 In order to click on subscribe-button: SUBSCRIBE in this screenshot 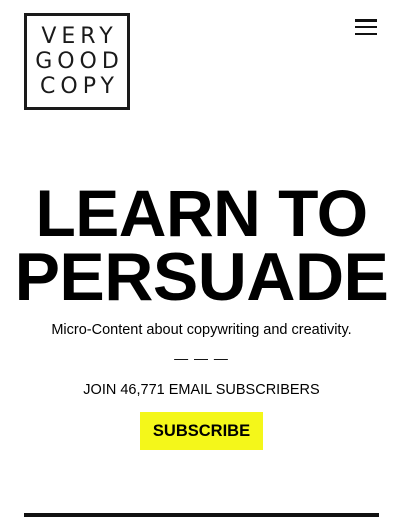, I will do `click(201, 431)`.